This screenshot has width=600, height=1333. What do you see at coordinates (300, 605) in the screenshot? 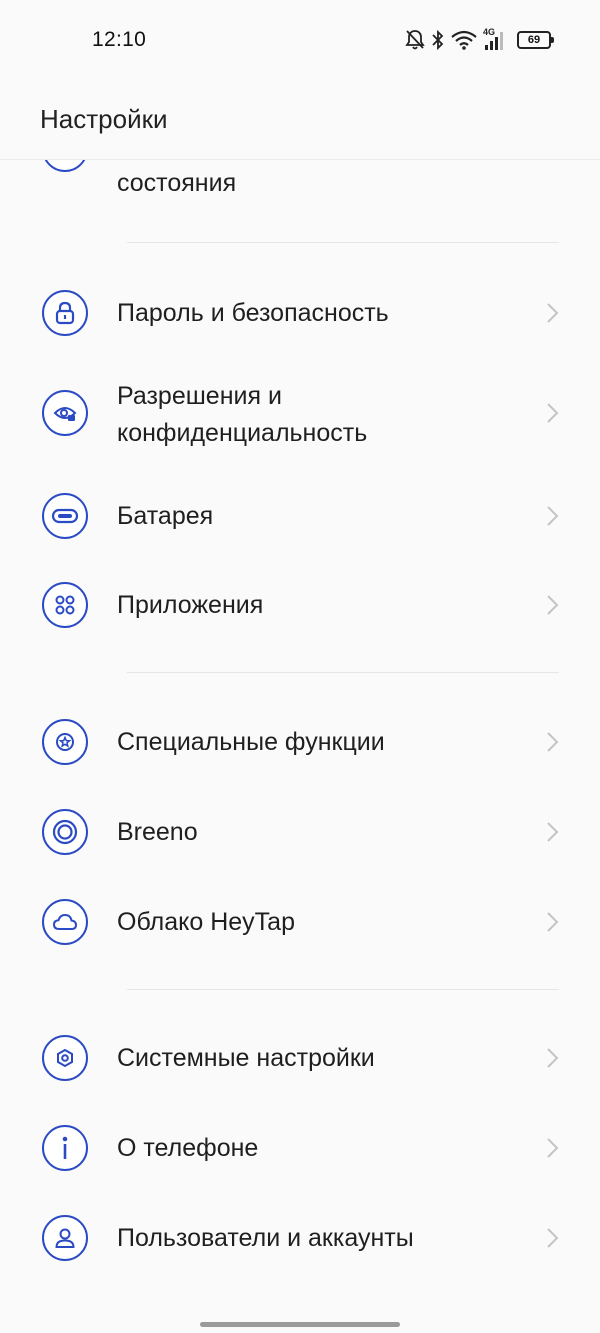
I see `settings-item-apps: Приложения` at bounding box center [300, 605].